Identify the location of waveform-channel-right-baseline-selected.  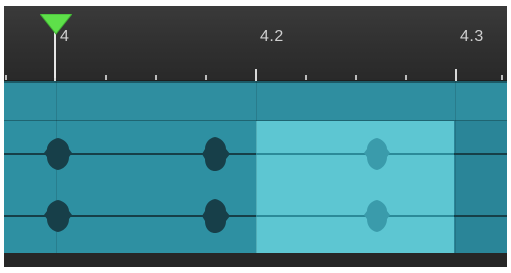
(355, 216).